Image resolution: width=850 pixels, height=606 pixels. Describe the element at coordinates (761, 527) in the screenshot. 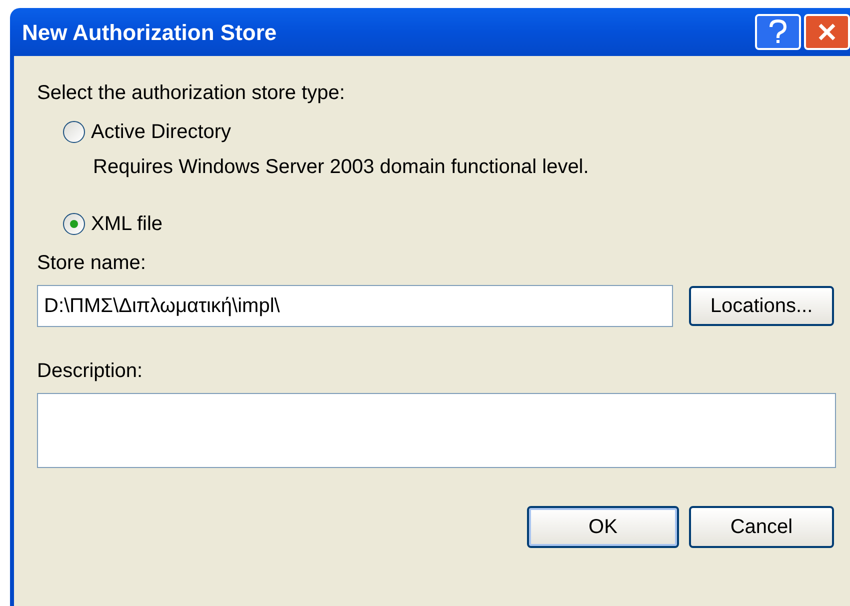

I see `dialog-button: Cancel` at that location.